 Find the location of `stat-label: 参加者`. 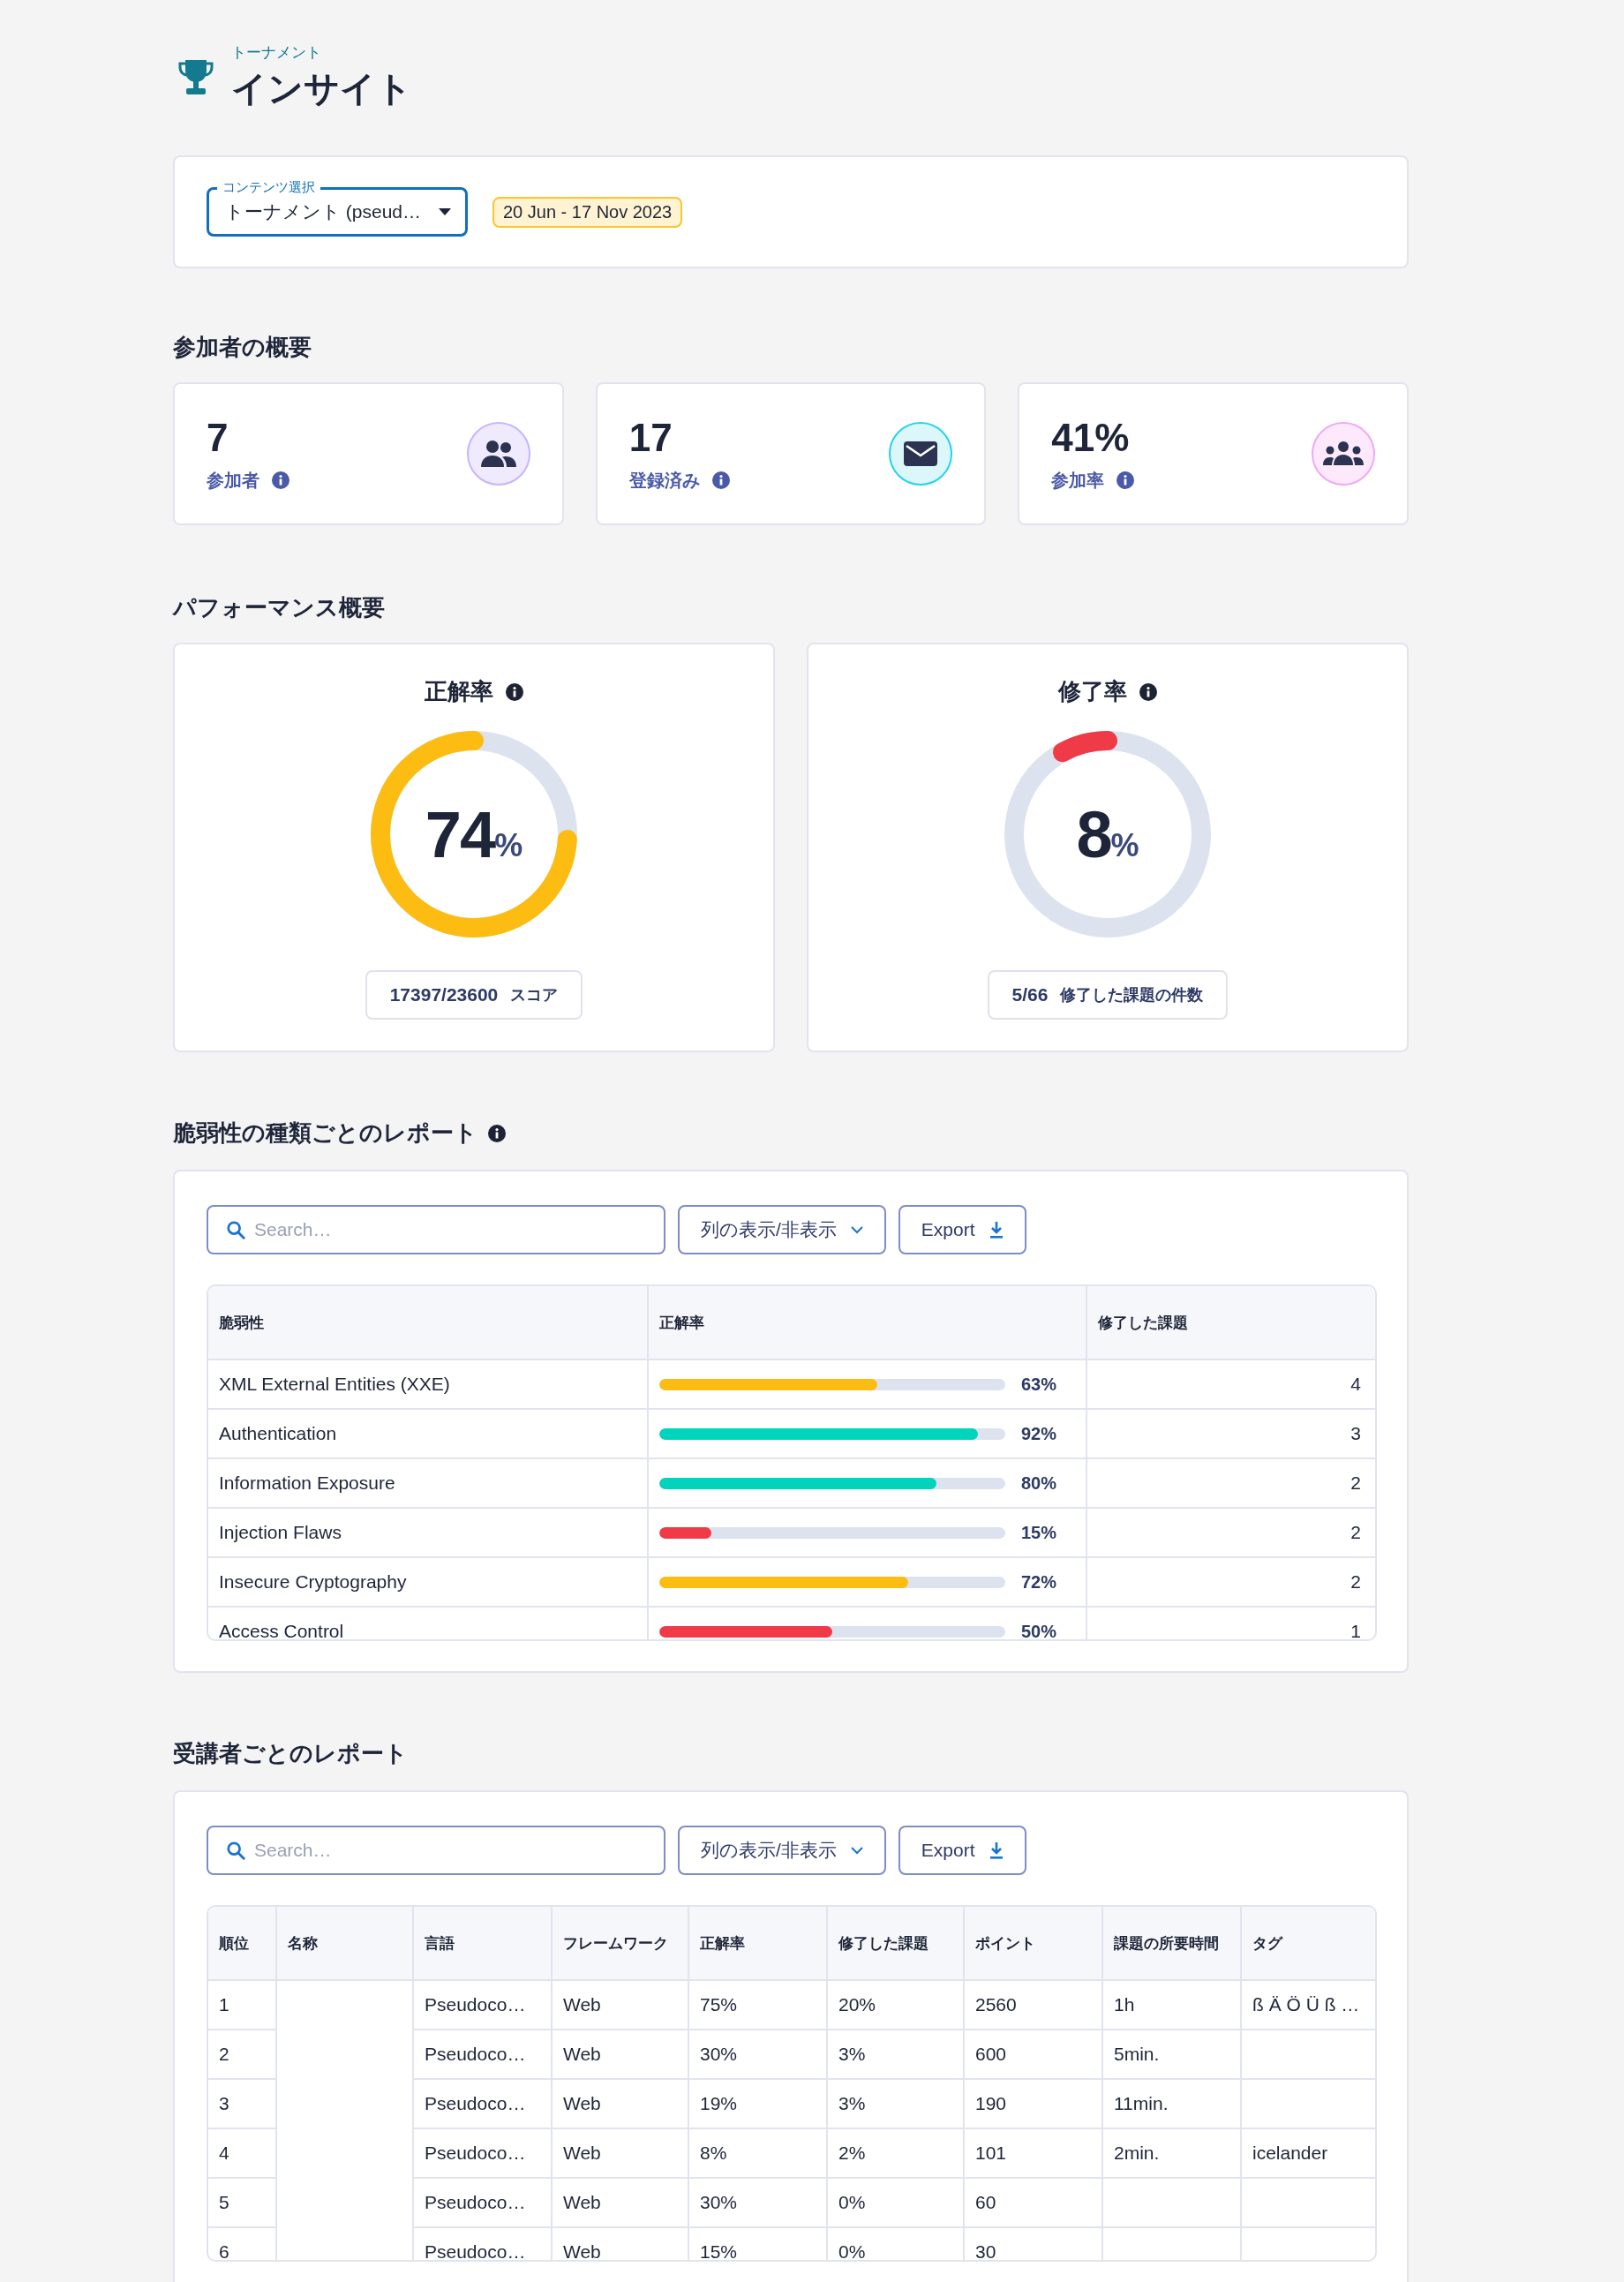

stat-label: 参加者 is located at coordinates (233, 481).